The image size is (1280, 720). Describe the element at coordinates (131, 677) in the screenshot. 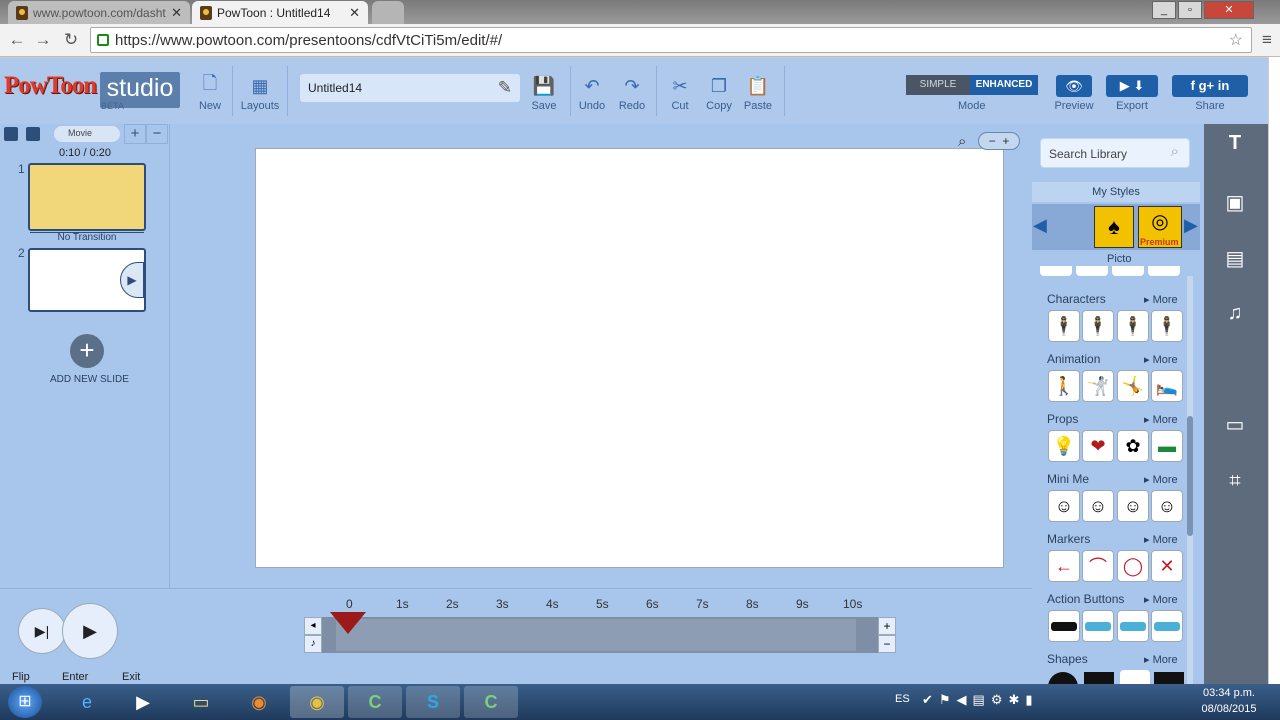

I see `exit-label: Exit` at that location.